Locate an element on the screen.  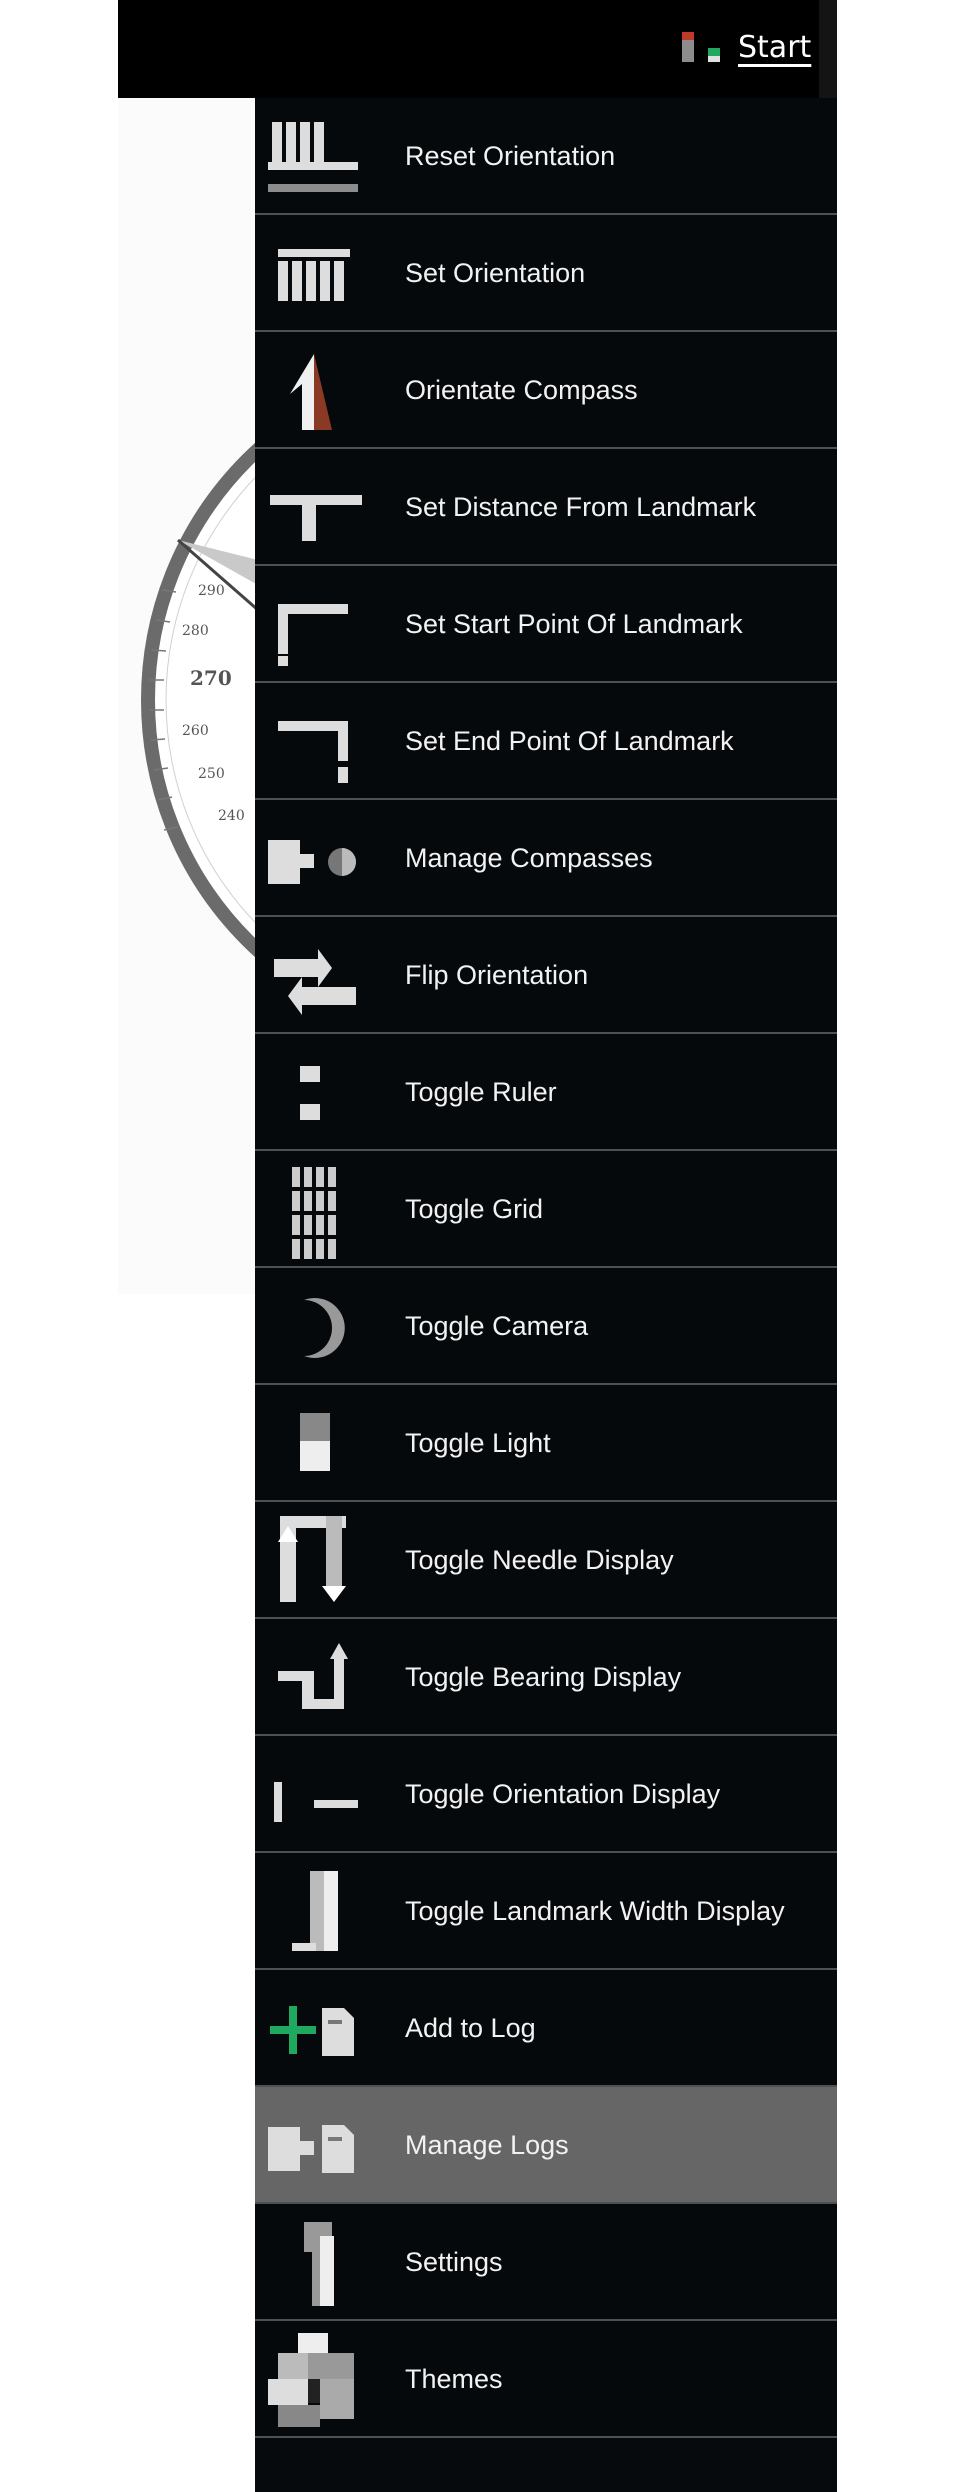
manage-logs-icon is located at coordinates (311, 2149).